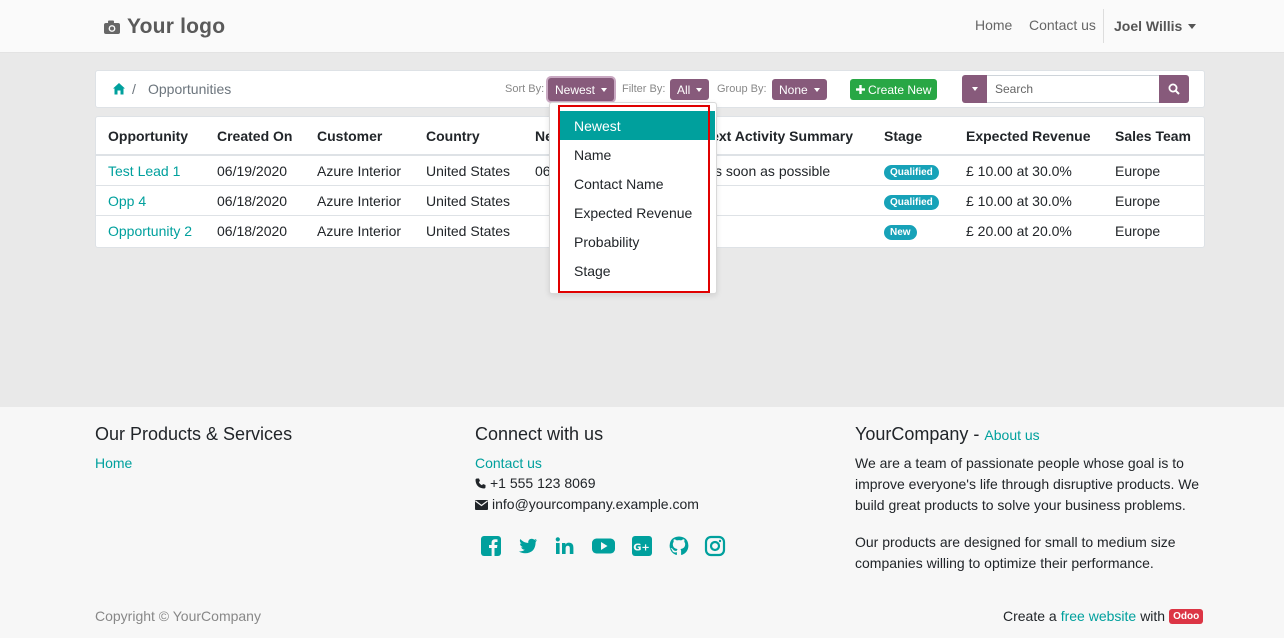 The height and width of the screenshot is (638, 1284). Describe the element at coordinates (637, 154) in the screenshot. I see `sort-option-name: Name` at that location.